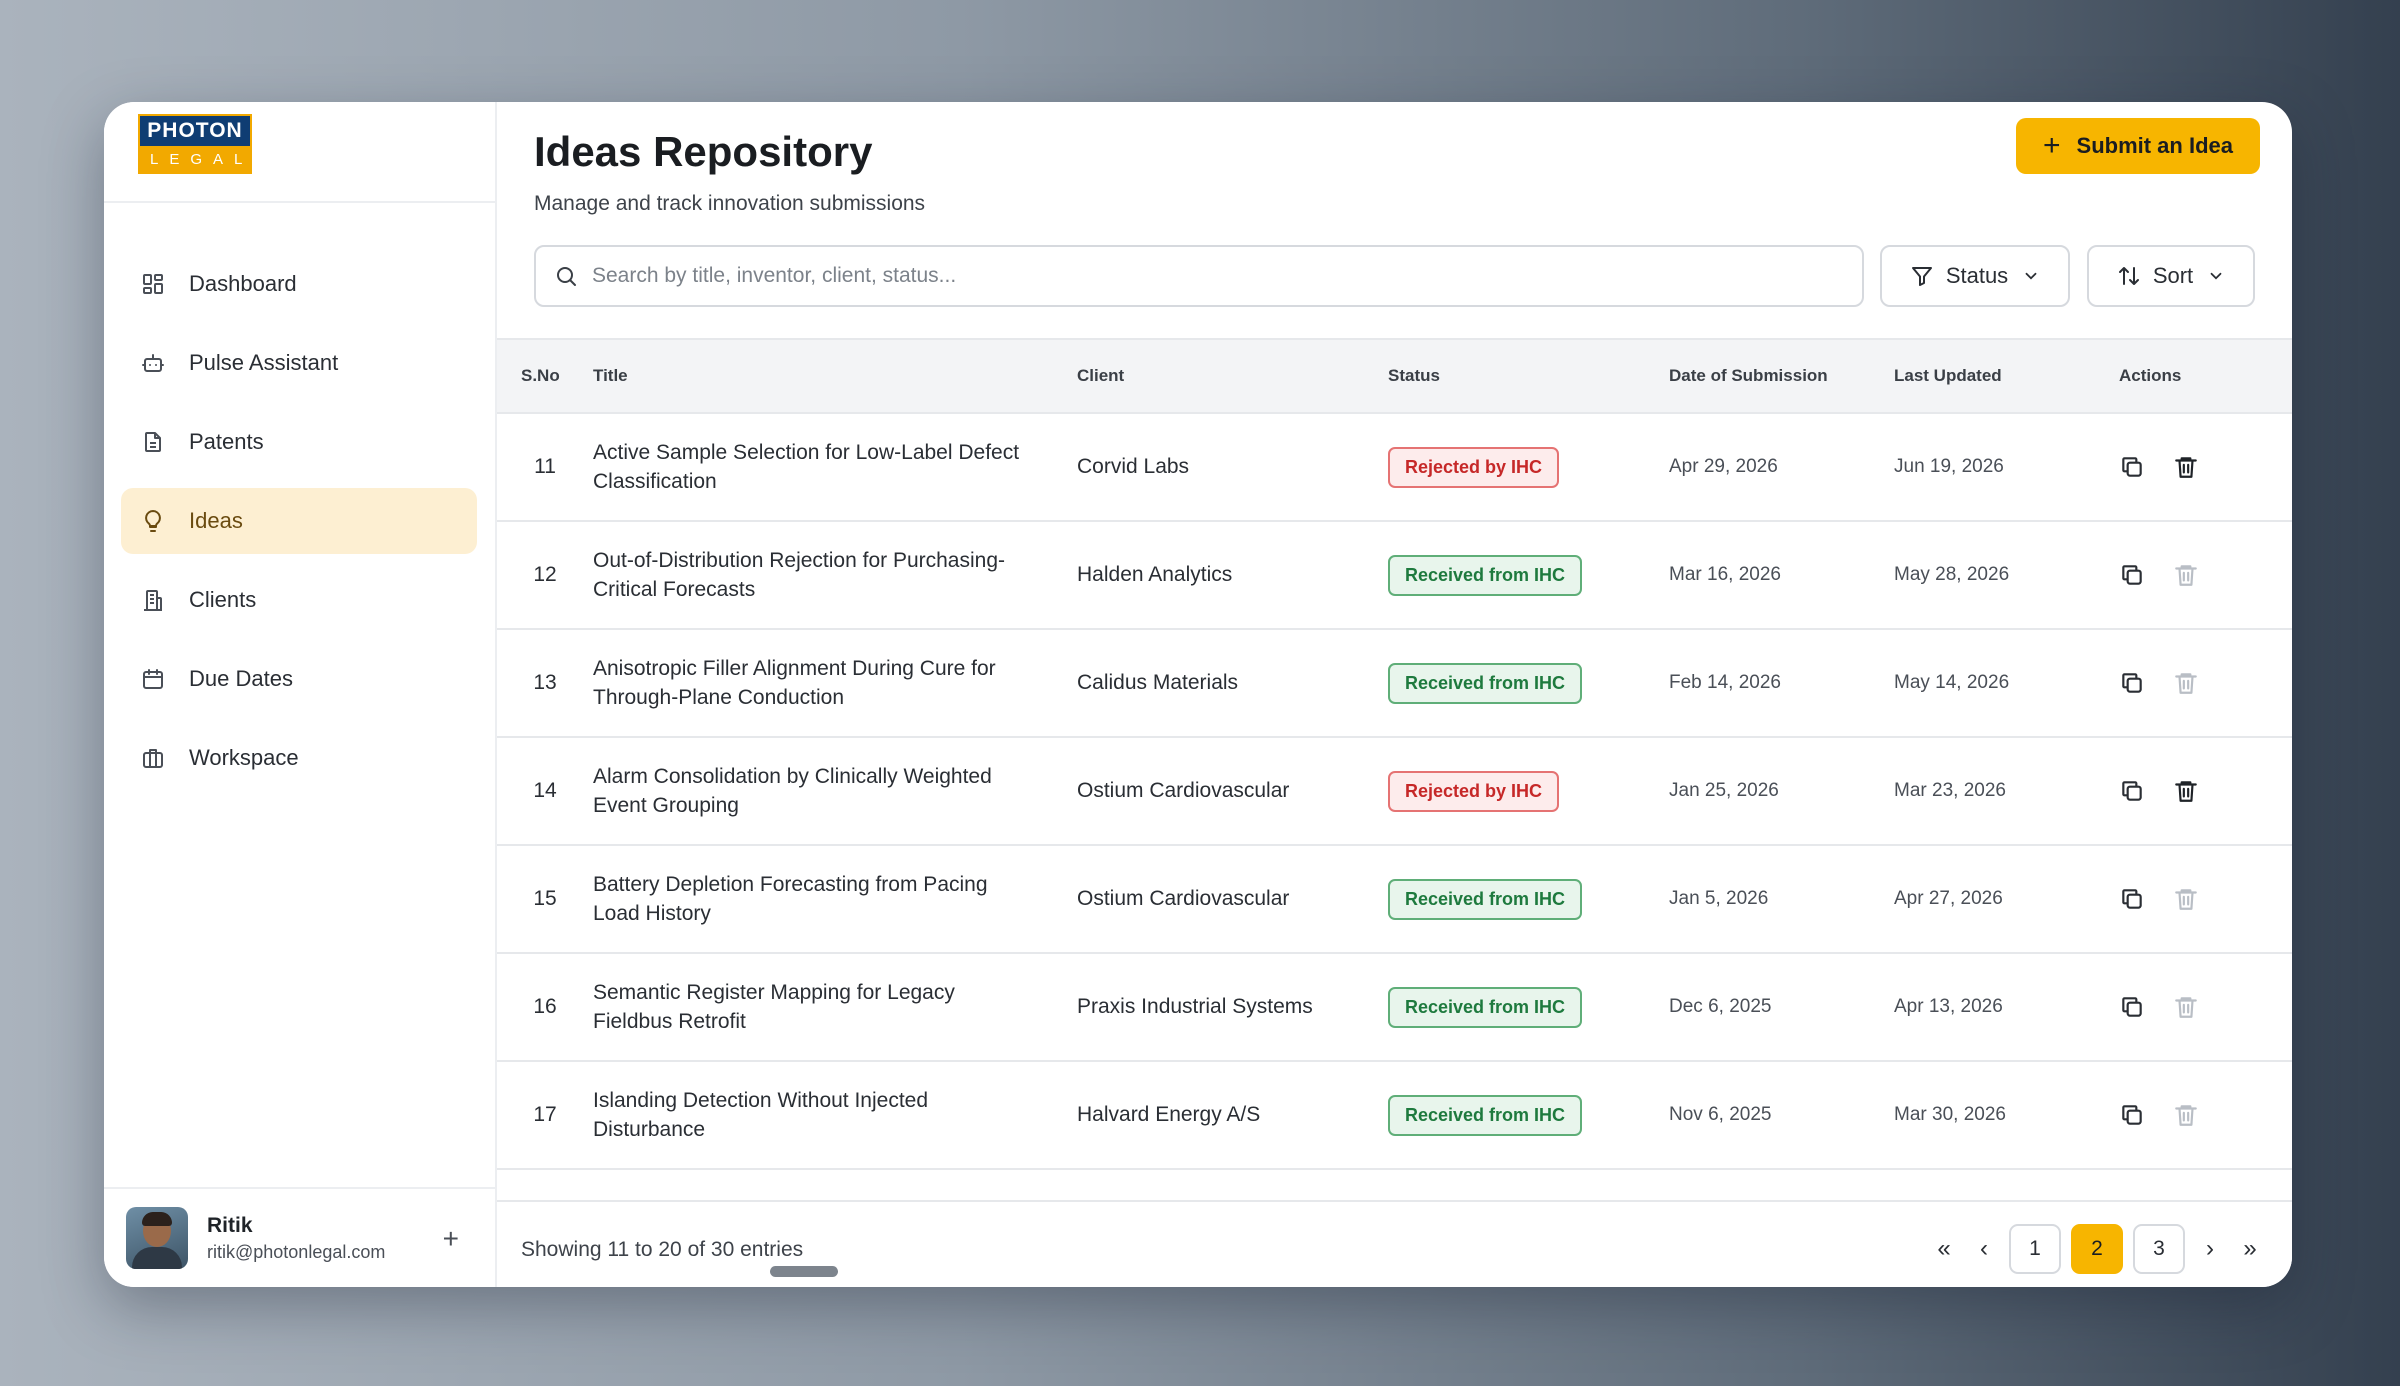  What do you see at coordinates (243, 283) in the screenshot?
I see `sidebar-item-label: Dashboard` at bounding box center [243, 283].